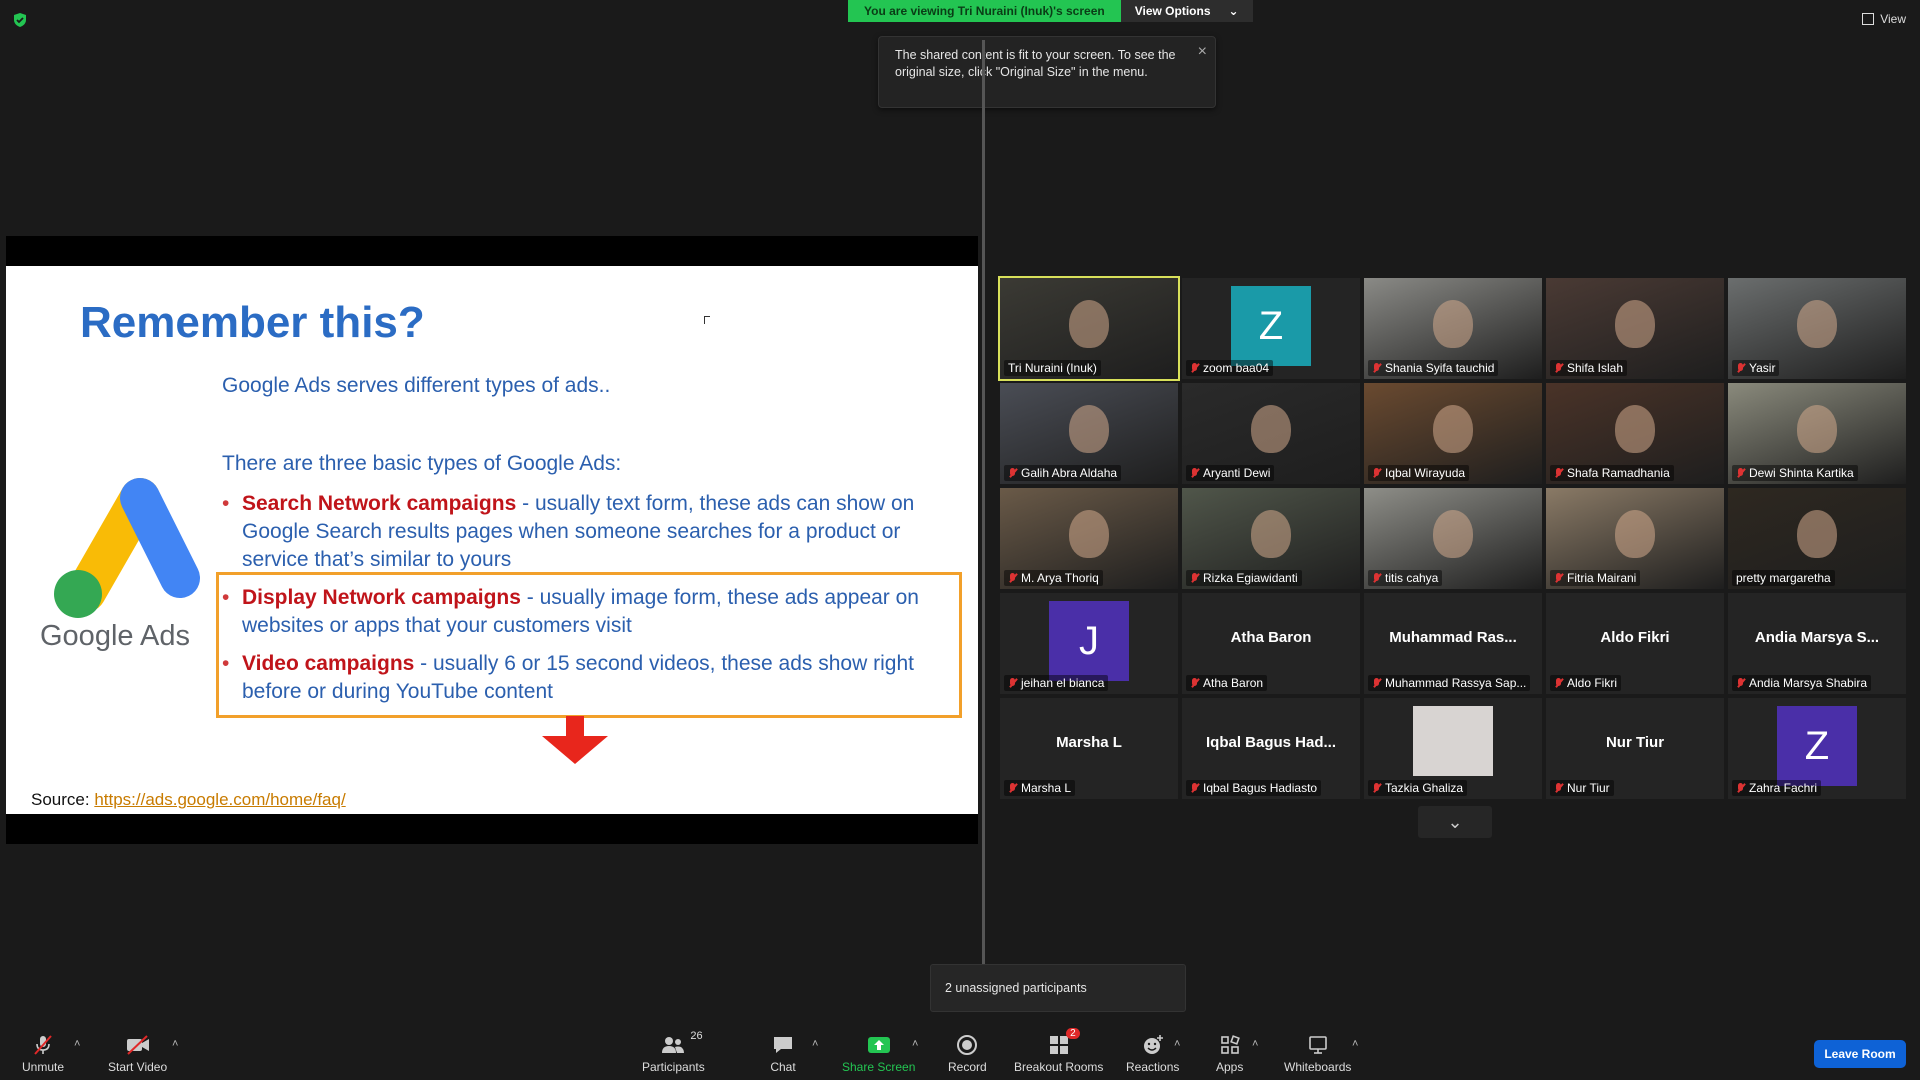  I want to click on participant-tile: Atha Baron Atha Baron, so click(1271, 643).